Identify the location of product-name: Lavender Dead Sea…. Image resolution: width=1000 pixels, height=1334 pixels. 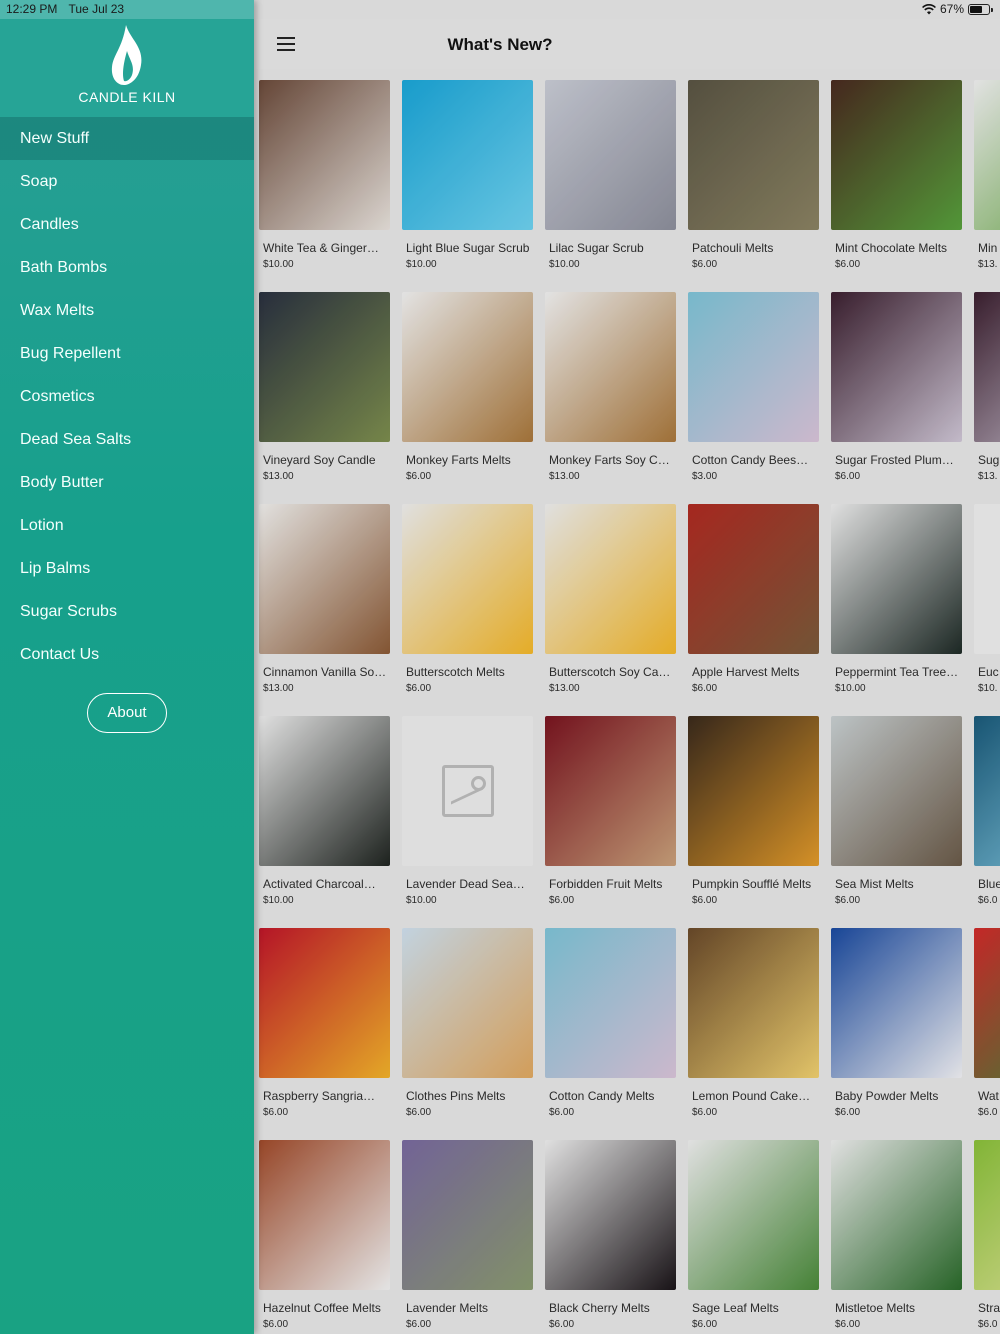
(465, 884).